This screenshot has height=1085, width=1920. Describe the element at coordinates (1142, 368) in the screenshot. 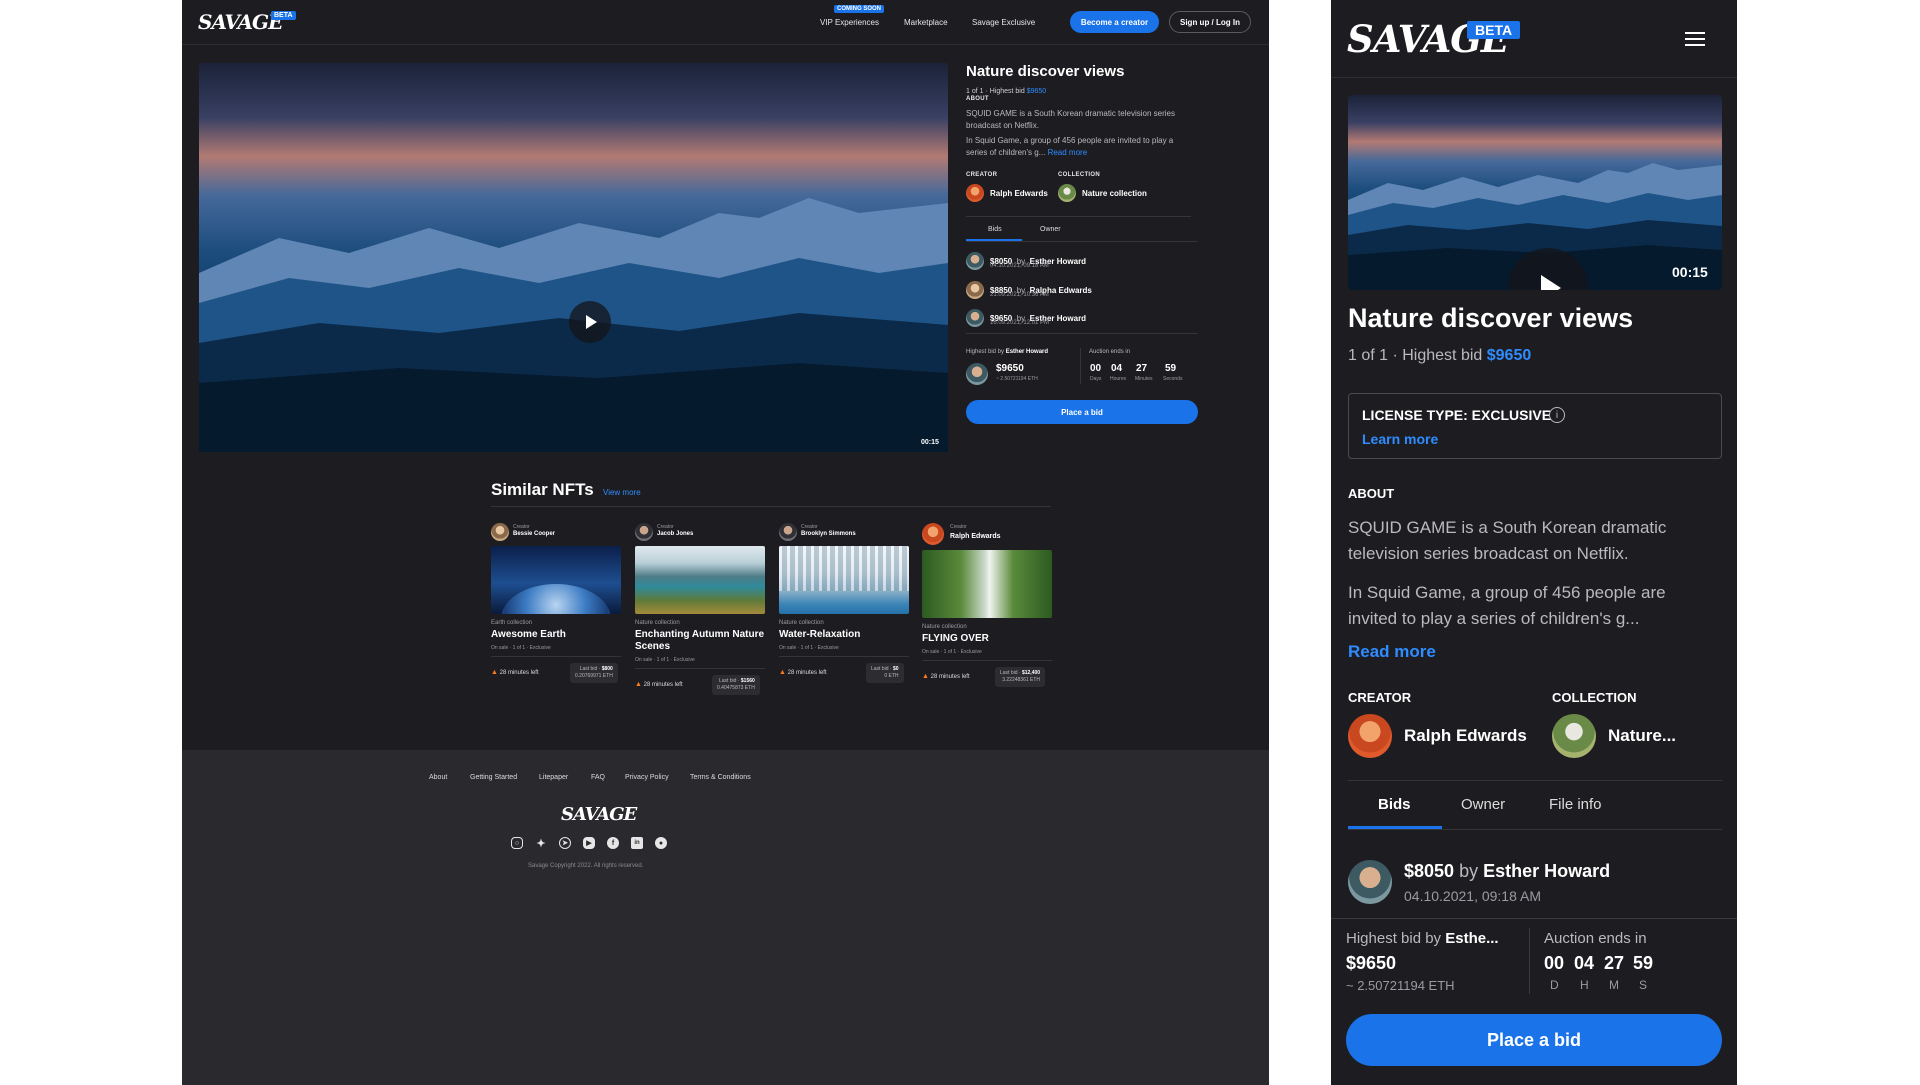

I see `countdown-minutes: 27` at that location.